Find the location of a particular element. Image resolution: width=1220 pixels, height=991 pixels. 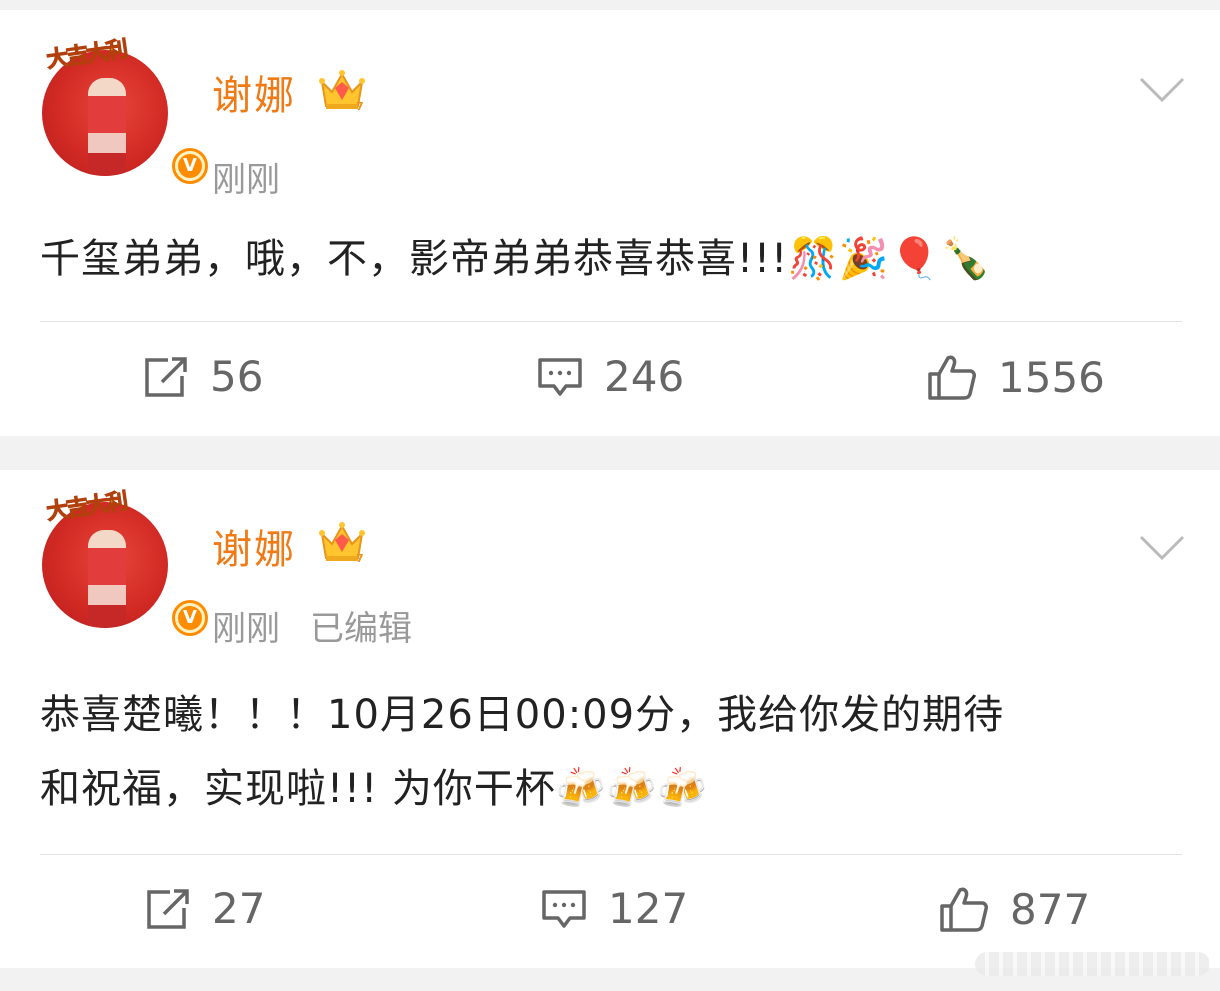

watermark is located at coordinates (1092, 964).